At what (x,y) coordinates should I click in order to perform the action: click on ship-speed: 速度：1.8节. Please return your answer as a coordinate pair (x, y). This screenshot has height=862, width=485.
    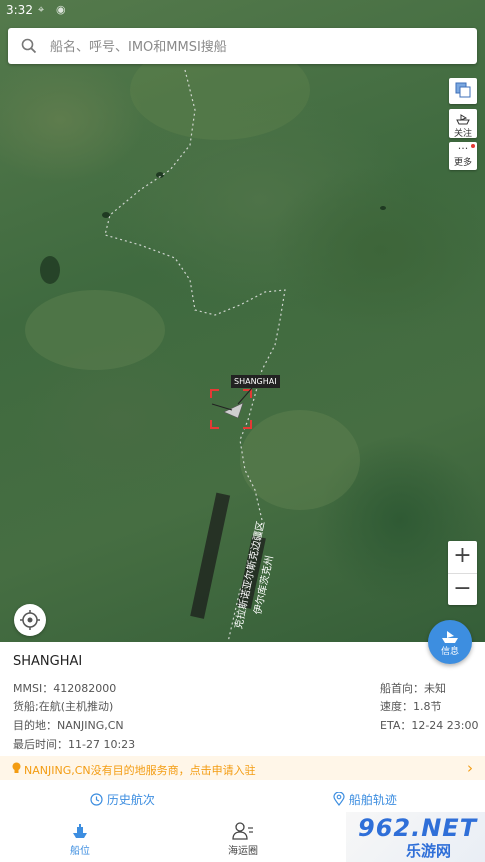
    Looking at the image, I should click on (411, 706).